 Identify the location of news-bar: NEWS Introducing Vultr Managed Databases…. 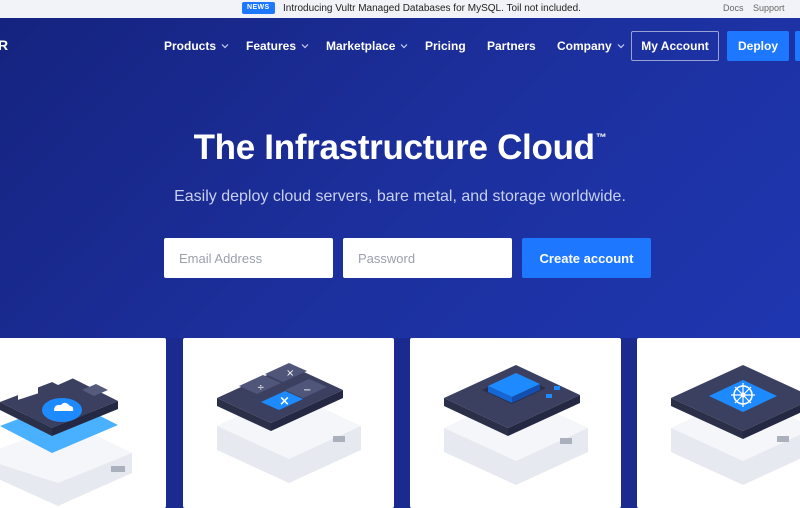
(400, 9).